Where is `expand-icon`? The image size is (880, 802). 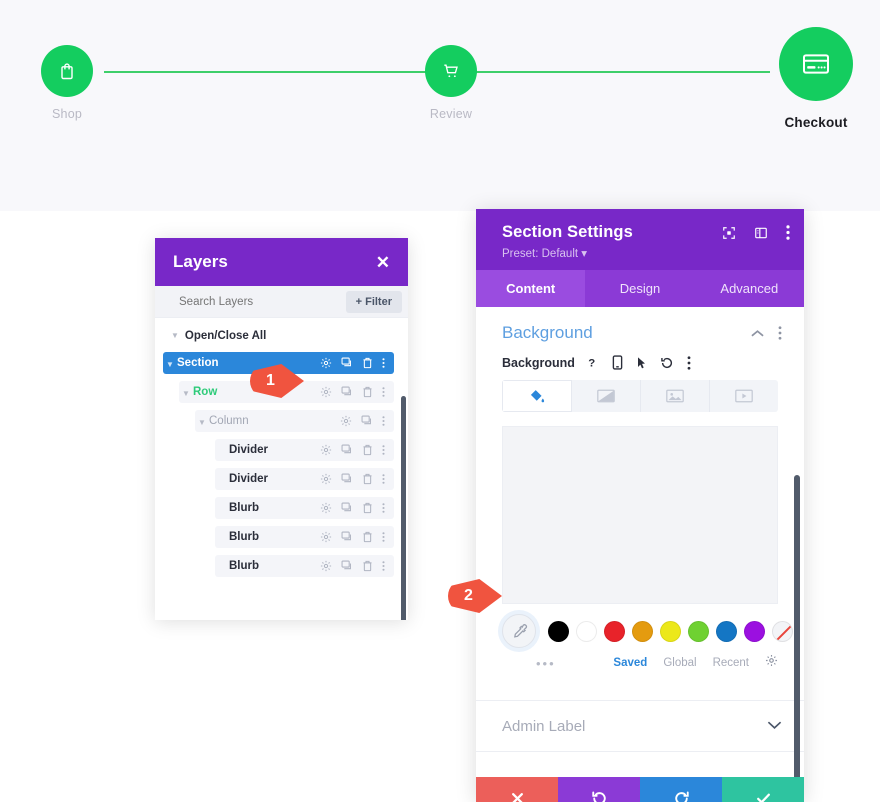
expand-icon is located at coordinates (729, 233).